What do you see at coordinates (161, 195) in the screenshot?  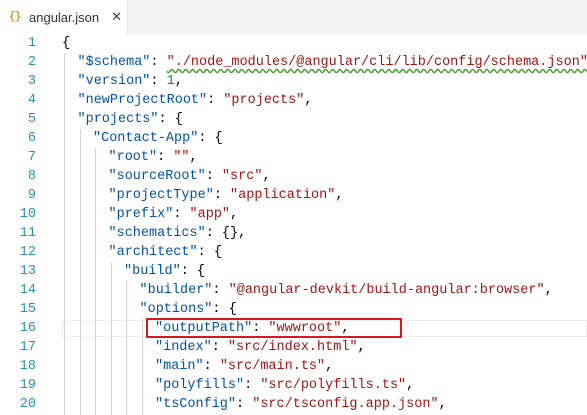 I see `json-key: "projectType"` at bounding box center [161, 195].